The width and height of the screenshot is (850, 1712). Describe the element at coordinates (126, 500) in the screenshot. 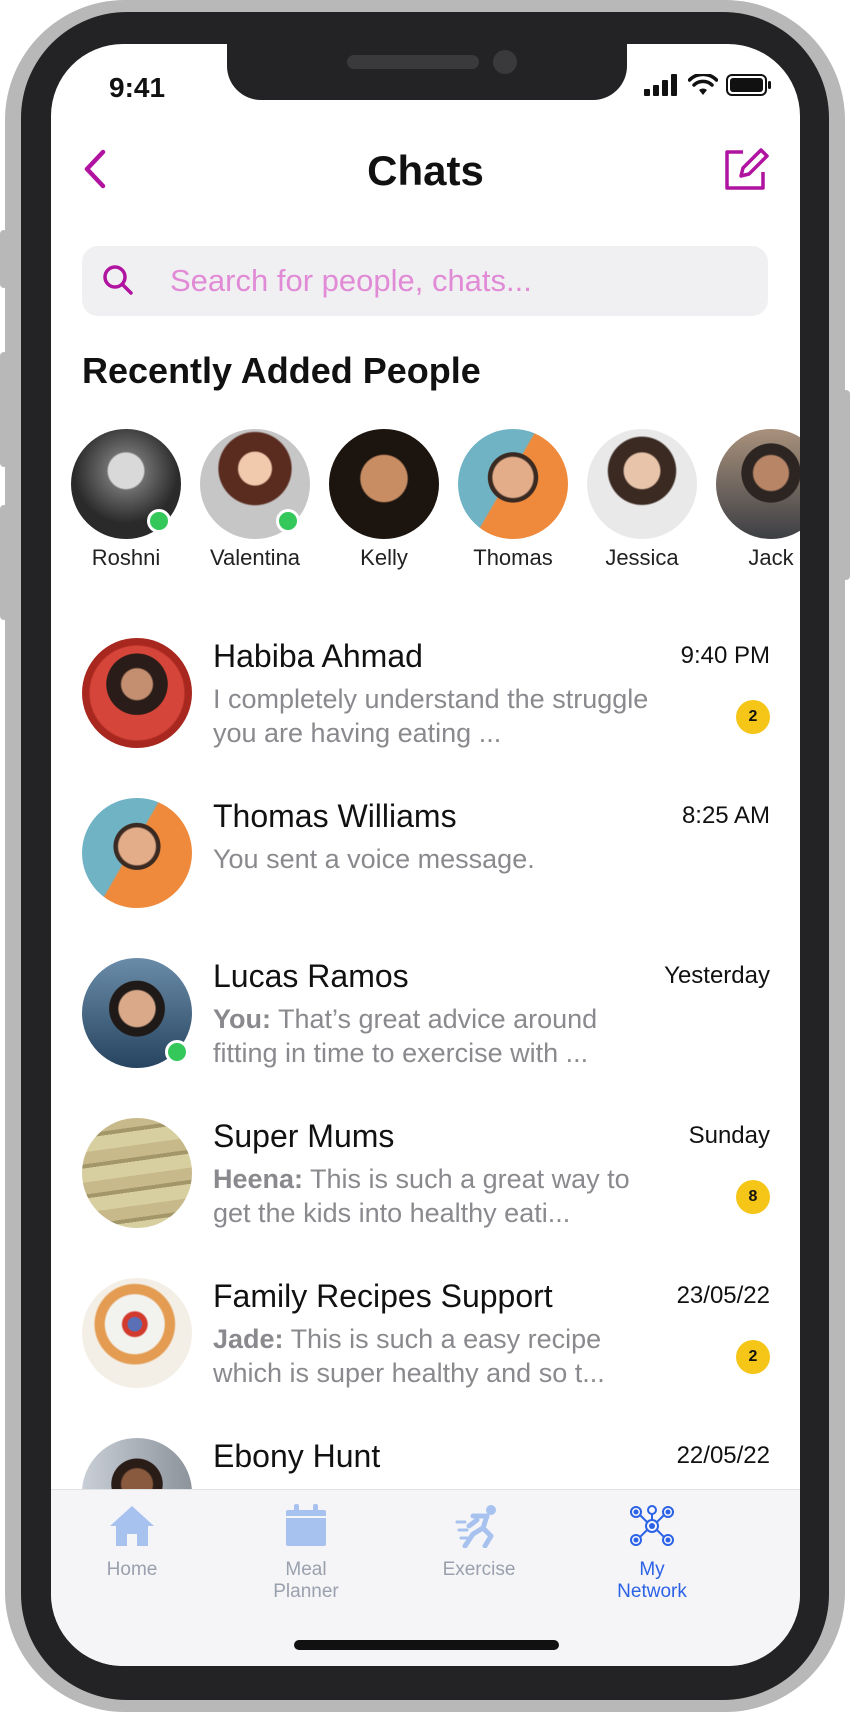

I see `person-roshni: Roshni` at that location.